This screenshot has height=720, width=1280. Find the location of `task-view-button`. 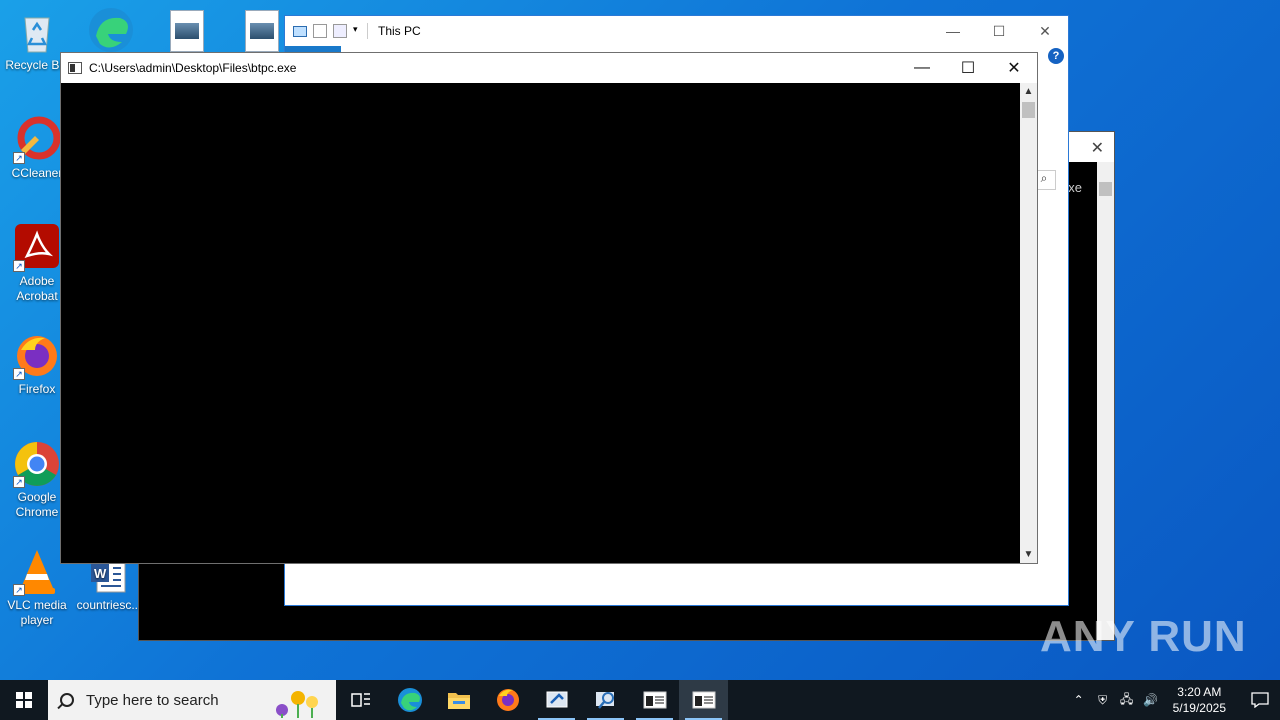

task-view-button is located at coordinates (360, 700).